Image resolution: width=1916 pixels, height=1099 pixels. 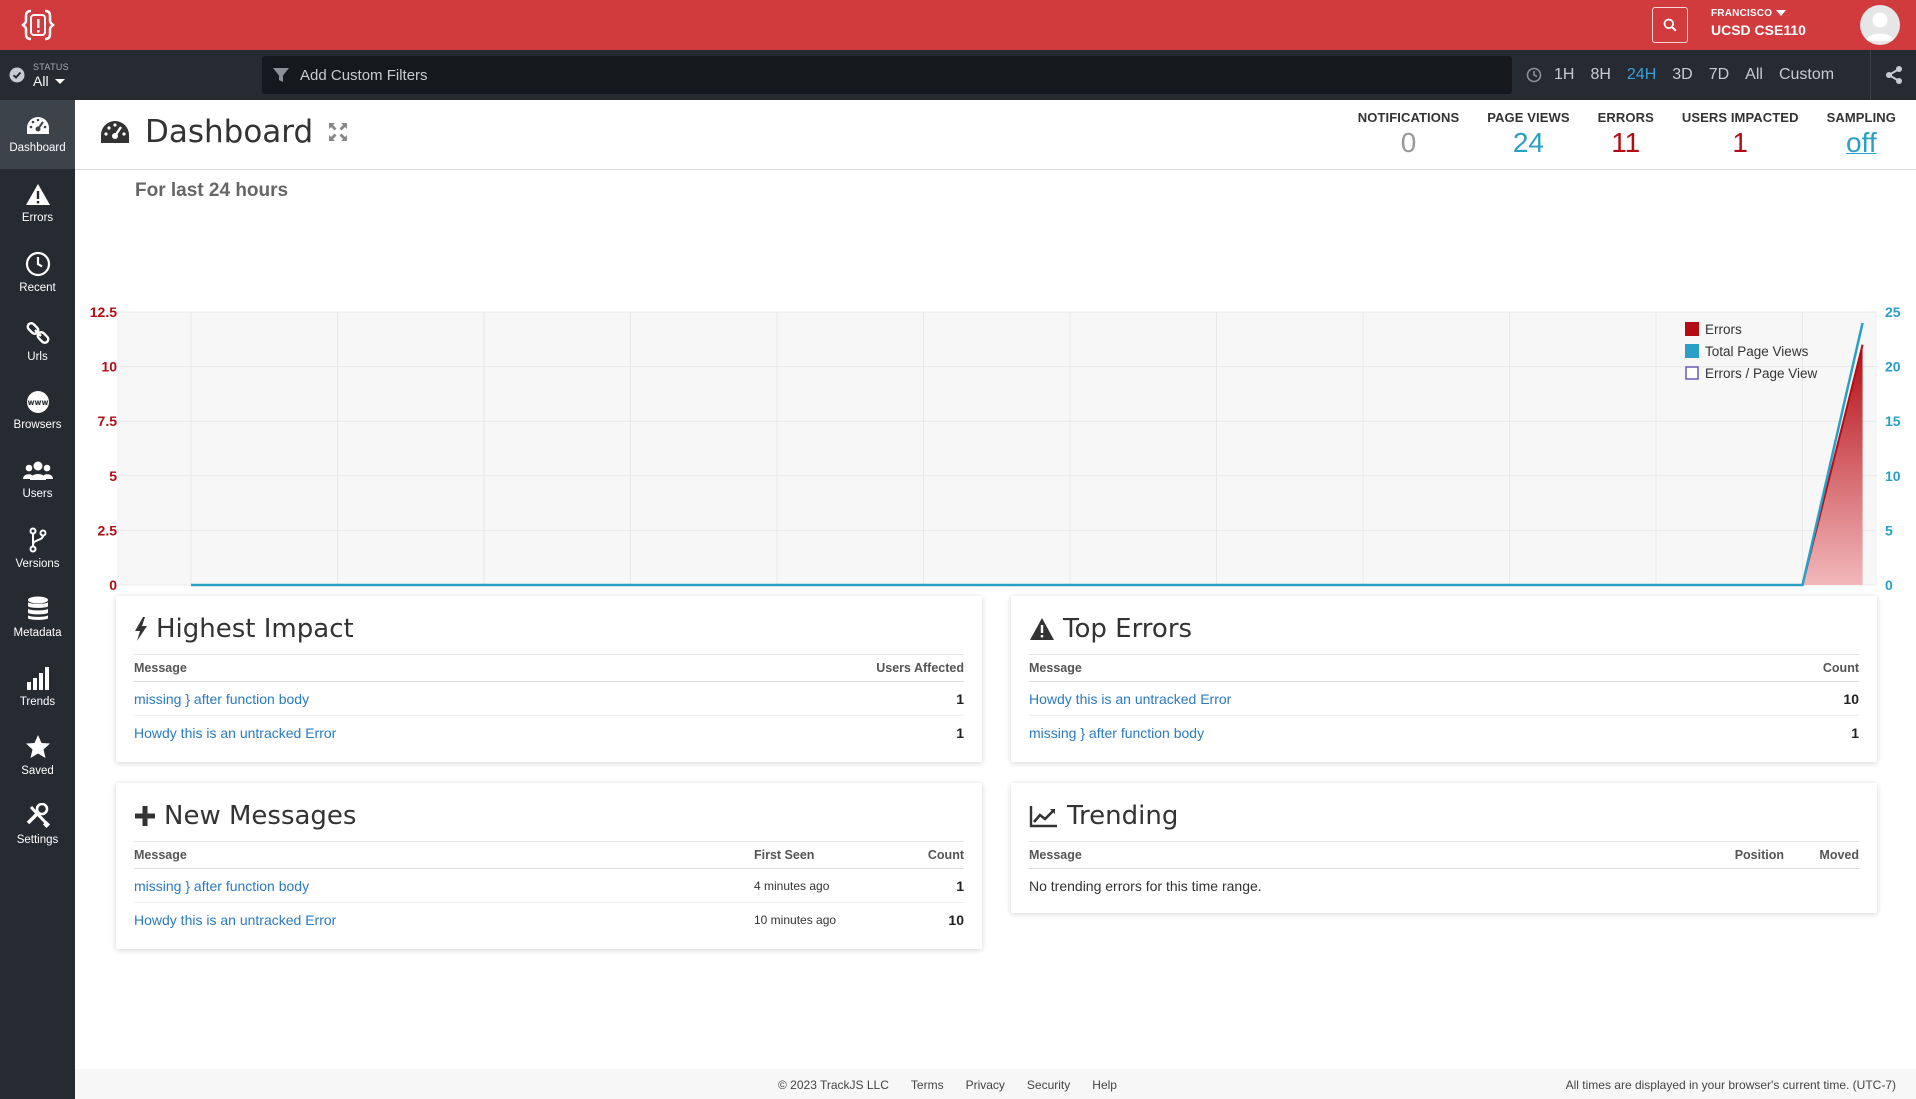 I want to click on range-custom: Custom, so click(x=1806, y=75).